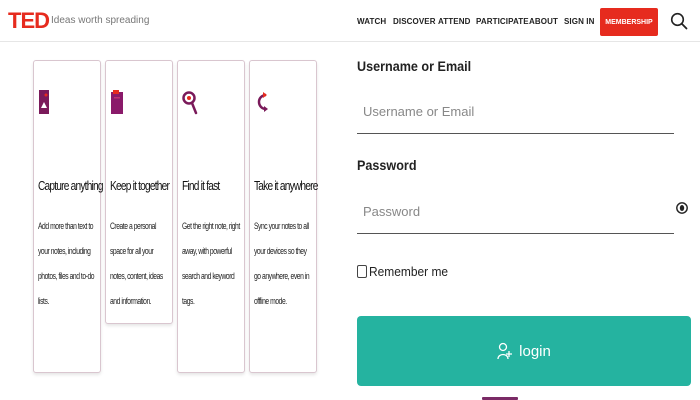 This screenshot has width=700, height=400. What do you see at coordinates (535, 351) in the screenshot?
I see `login-button-label: login` at bounding box center [535, 351].